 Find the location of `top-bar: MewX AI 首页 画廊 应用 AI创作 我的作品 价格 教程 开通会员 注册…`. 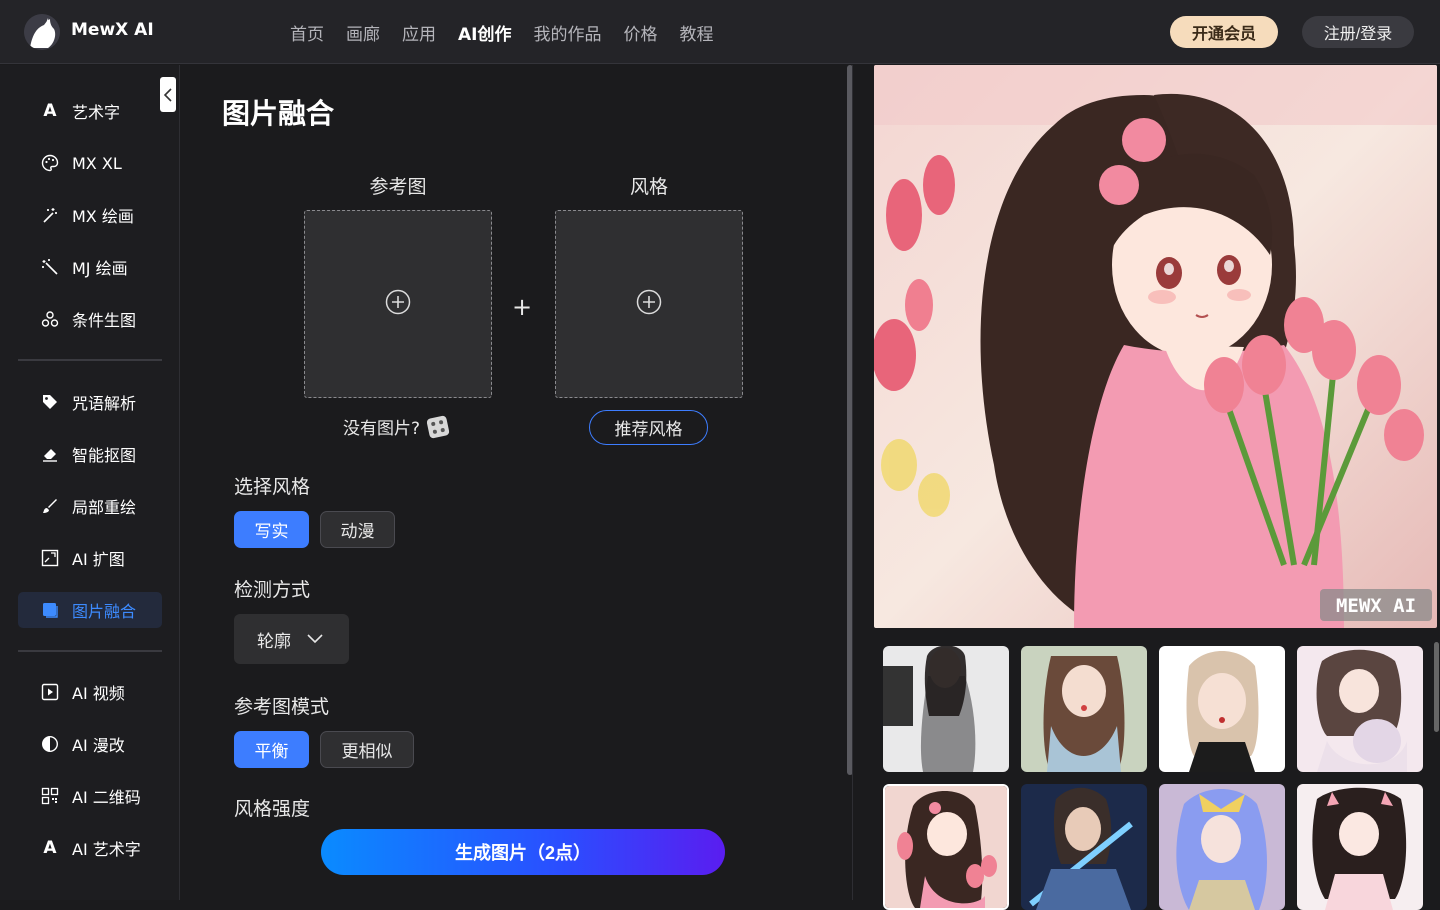

top-bar: MewX AI 首页 画廊 应用 AI创作 我的作品 价格 教程 开通会员 注册… is located at coordinates (720, 32).